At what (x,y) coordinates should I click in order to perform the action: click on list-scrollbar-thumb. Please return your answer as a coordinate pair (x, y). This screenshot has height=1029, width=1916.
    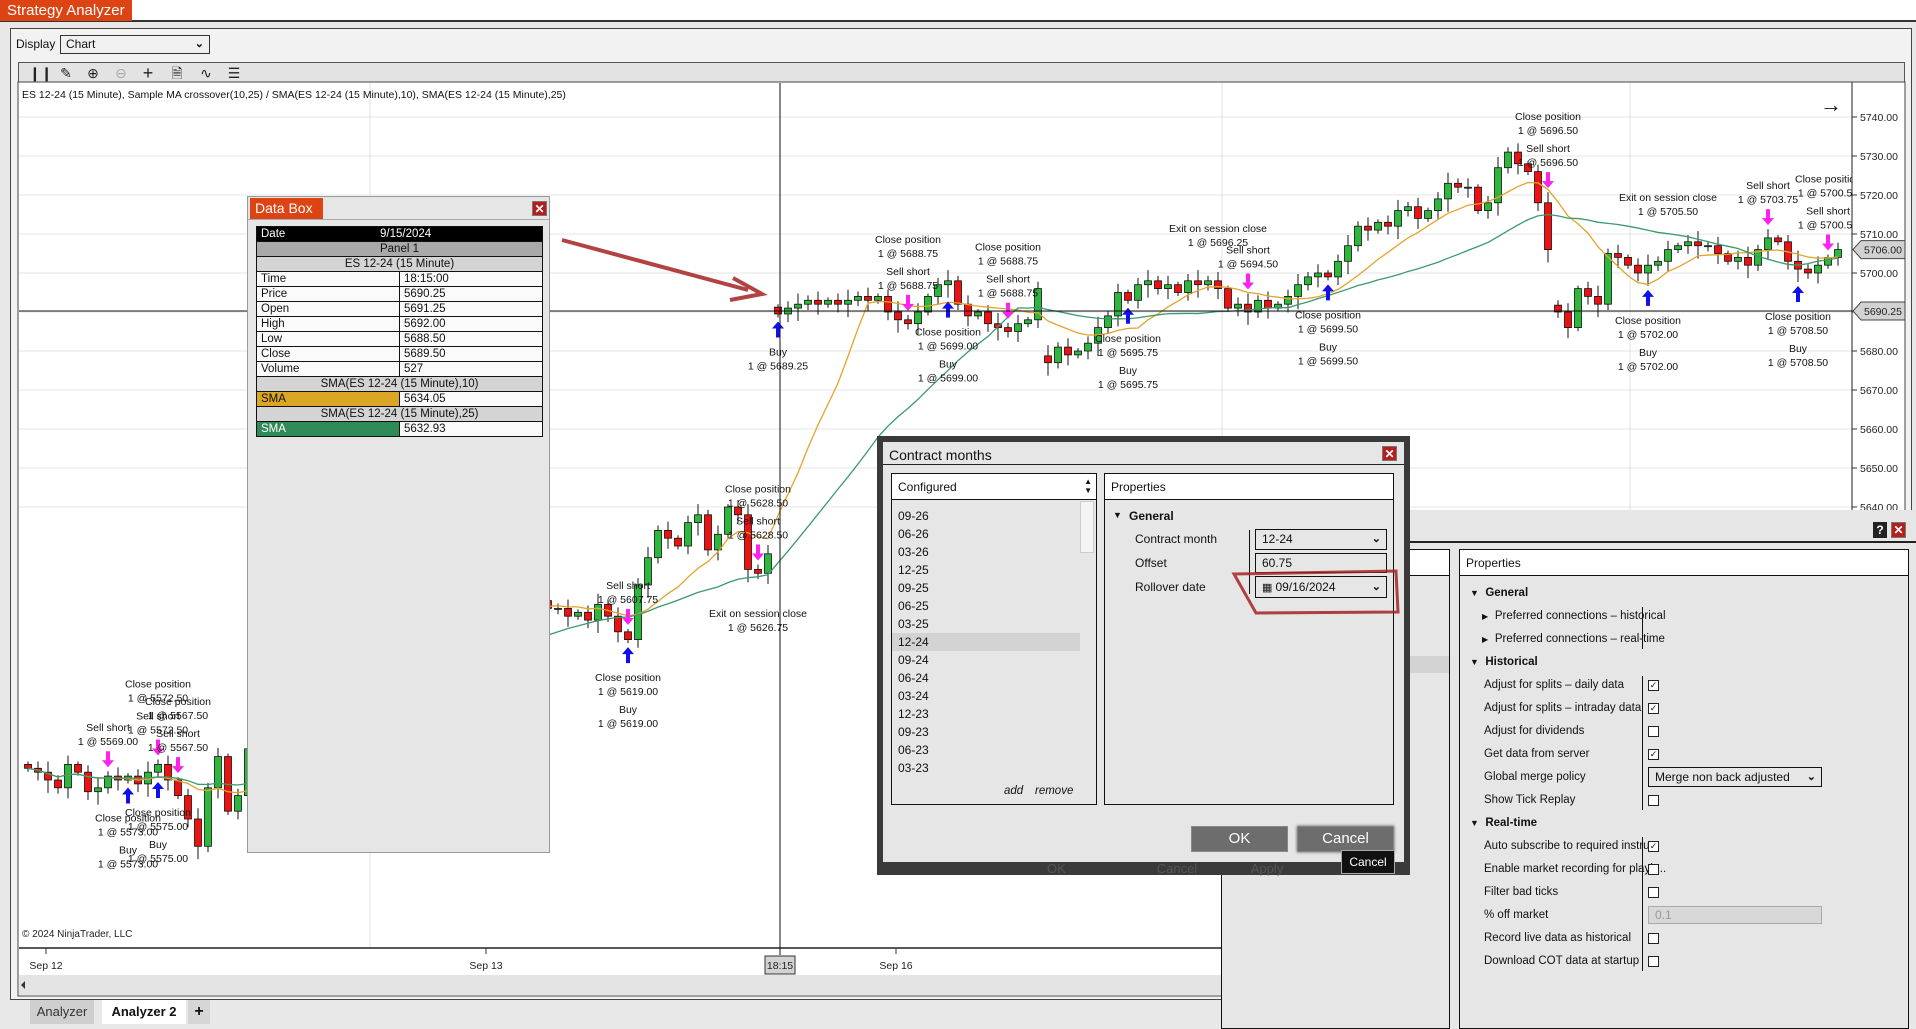
    Looking at the image, I should click on (1087, 527).